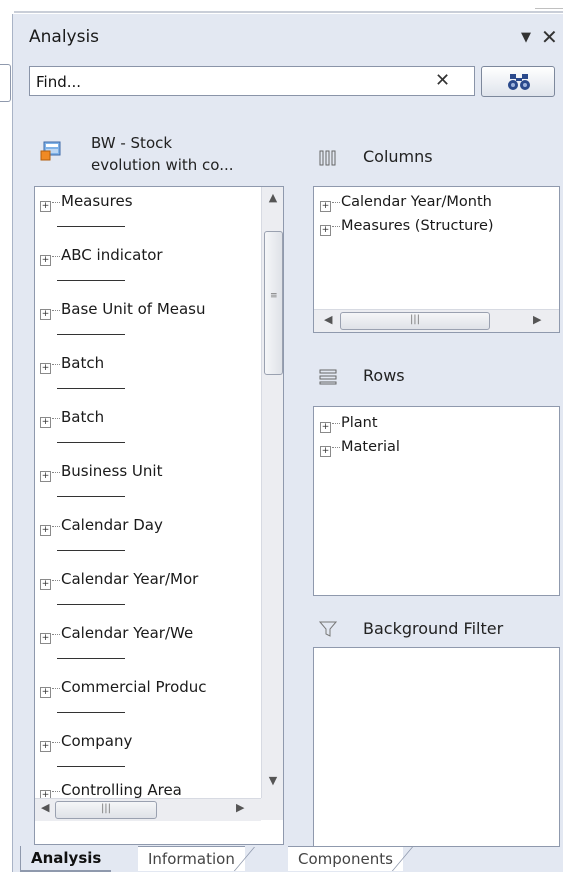  I want to click on scrollbar-corner, so click(272, 809).